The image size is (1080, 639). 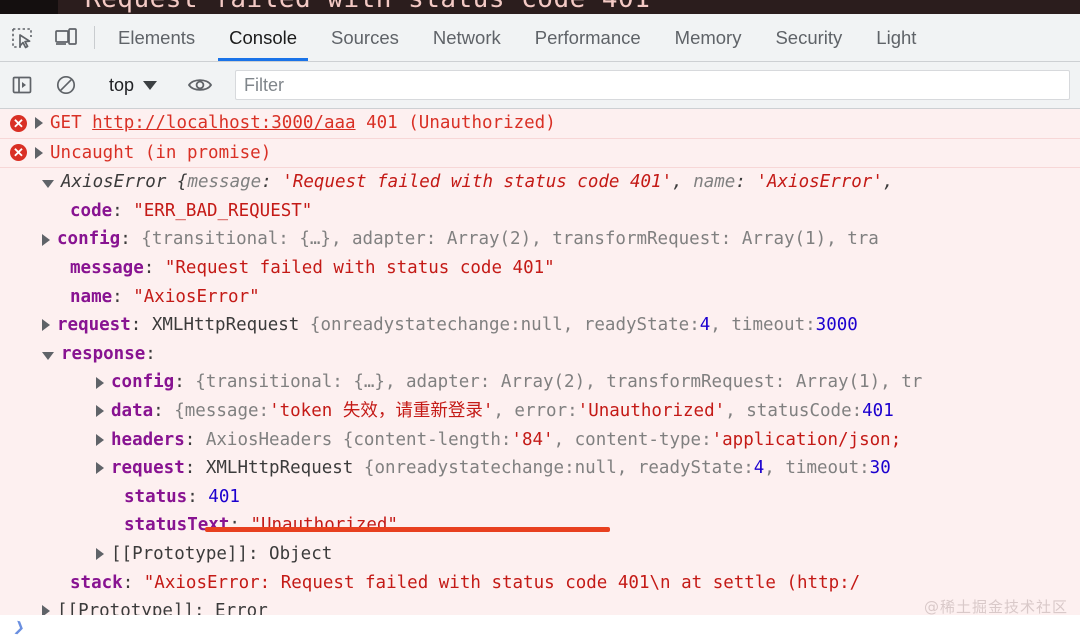 I want to click on property-key: statusText, so click(x=177, y=525).